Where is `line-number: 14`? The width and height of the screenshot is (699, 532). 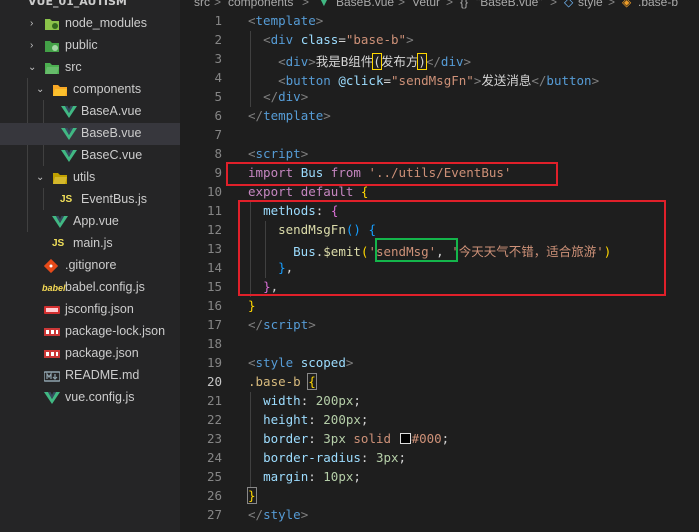 line-number: 14 is located at coordinates (214, 267).